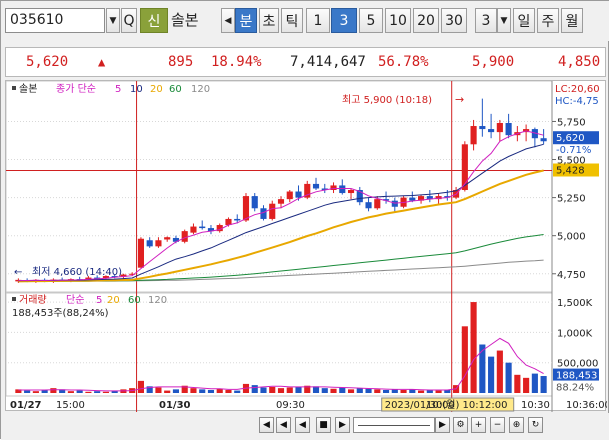  Describe the element at coordinates (181, 62) in the screenshot. I see `price-change: 895` at that location.